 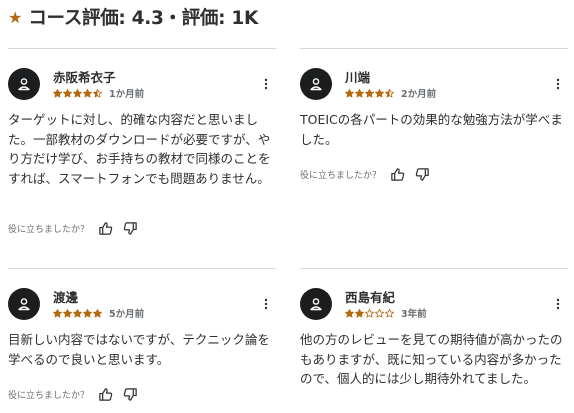 I want to click on reviewer-name: 渡邊, so click(x=66, y=297).